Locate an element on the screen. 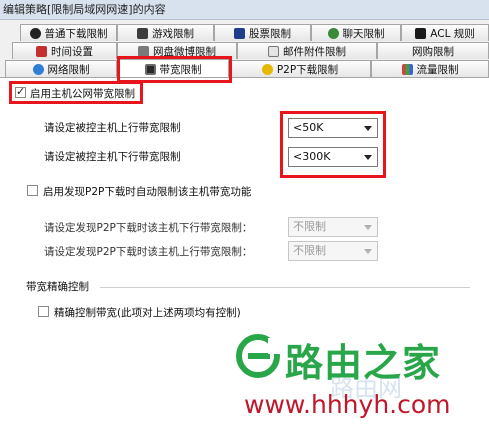 The height and width of the screenshot is (432, 489). upload-limit-label: 请设定被控主机上行带宽限制 is located at coordinates (112, 128).